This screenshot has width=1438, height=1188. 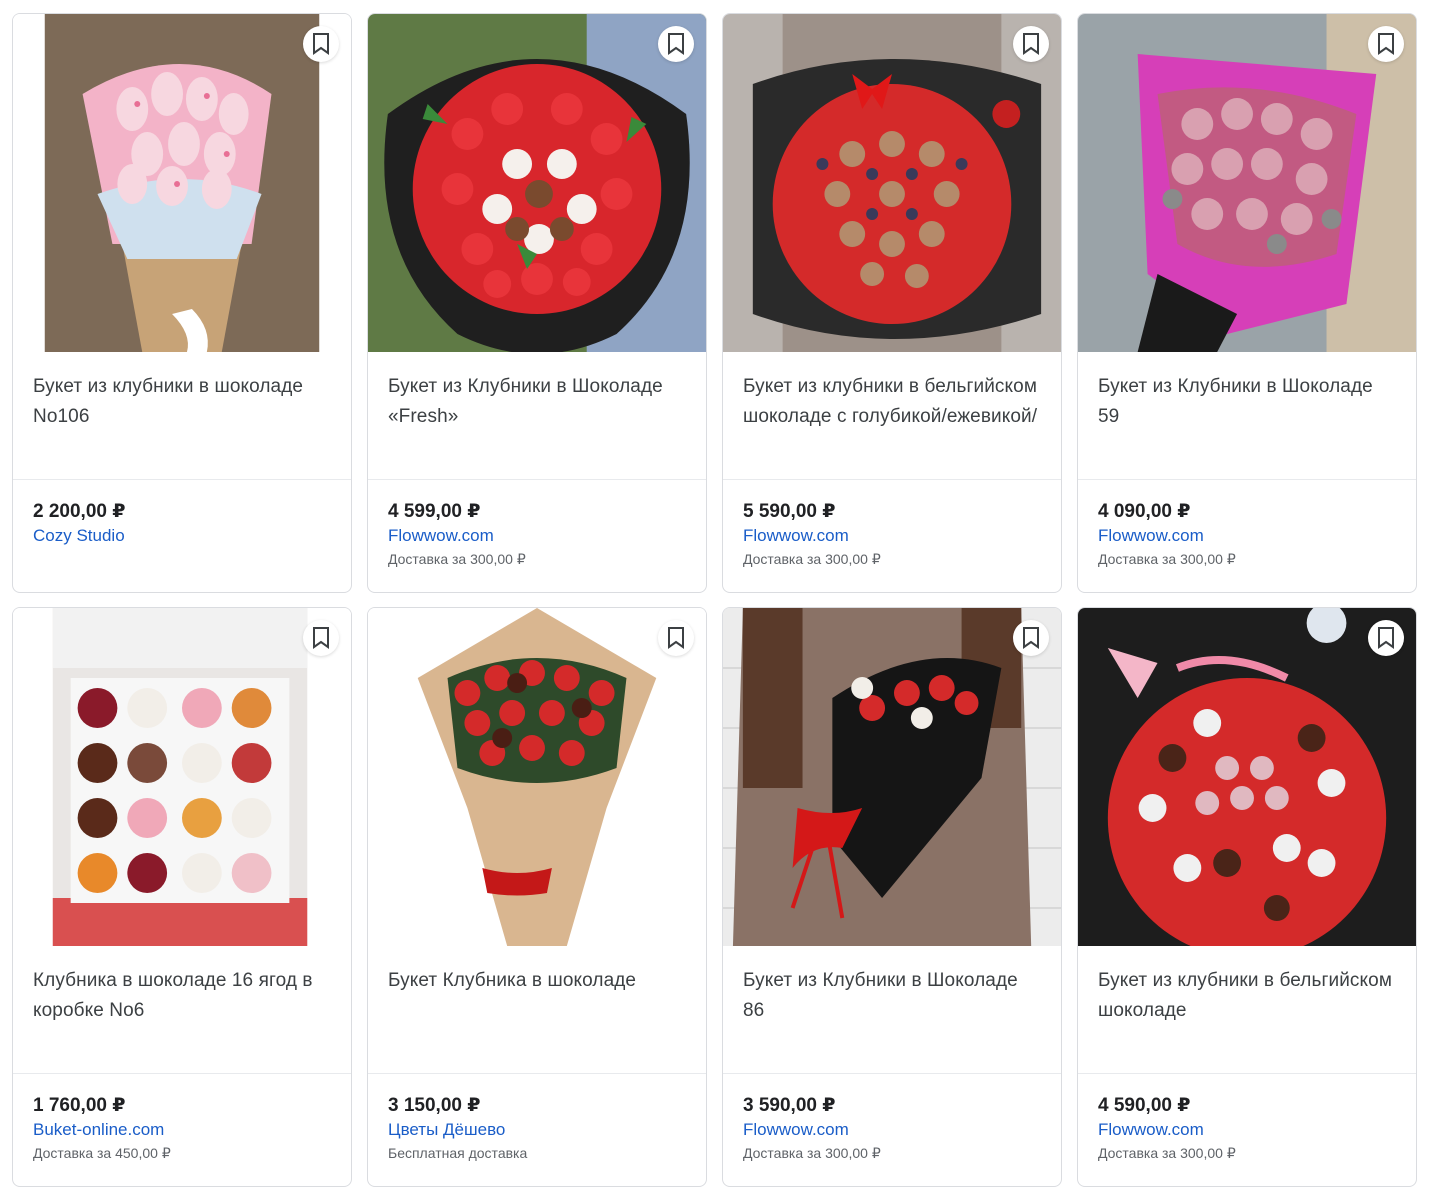 I want to click on product-title: Букет из клубники в бельгийском шоколаде, so click(x=1247, y=996).